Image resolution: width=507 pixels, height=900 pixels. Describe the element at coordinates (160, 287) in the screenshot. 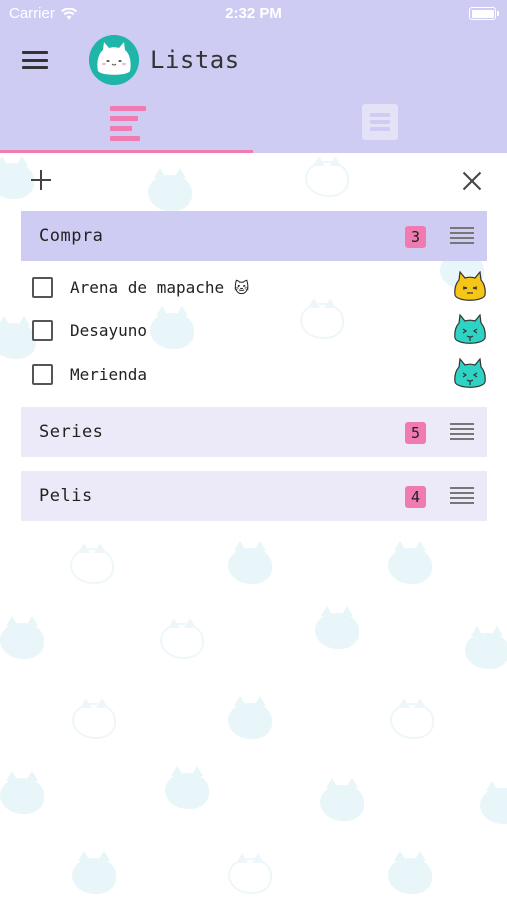

I see `item-label: Arena de mapache 🐱` at that location.